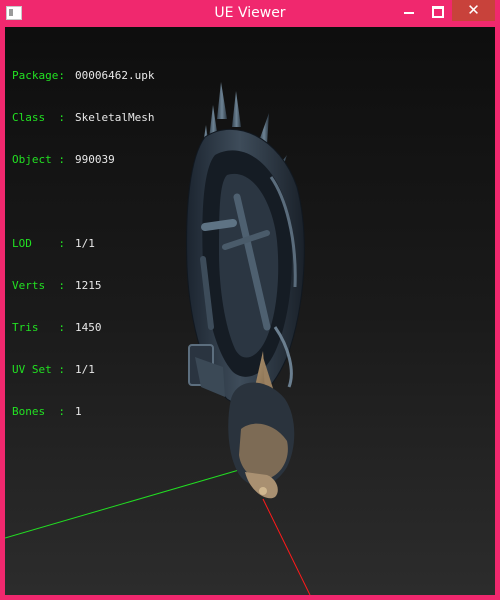 Image resolution: width=500 pixels, height=600 pixels. I want to click on close-button: ✕, so click(473, 10).